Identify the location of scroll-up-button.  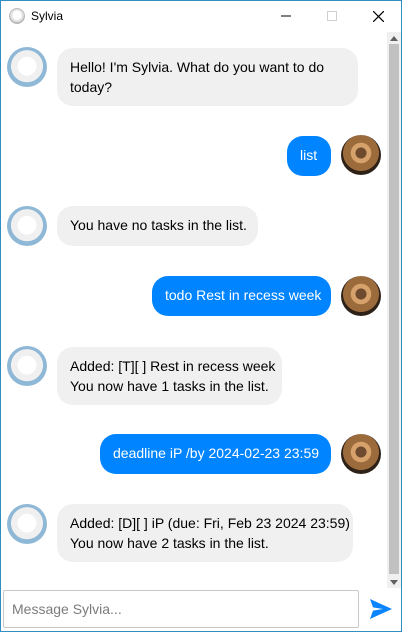
(394, 38).